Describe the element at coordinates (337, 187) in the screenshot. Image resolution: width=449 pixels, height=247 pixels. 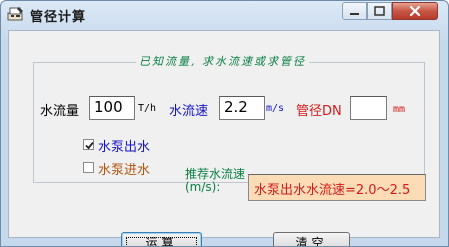
I see `recommend-speed-box: 水泵出水水流速=2.0～2.5` at that location.